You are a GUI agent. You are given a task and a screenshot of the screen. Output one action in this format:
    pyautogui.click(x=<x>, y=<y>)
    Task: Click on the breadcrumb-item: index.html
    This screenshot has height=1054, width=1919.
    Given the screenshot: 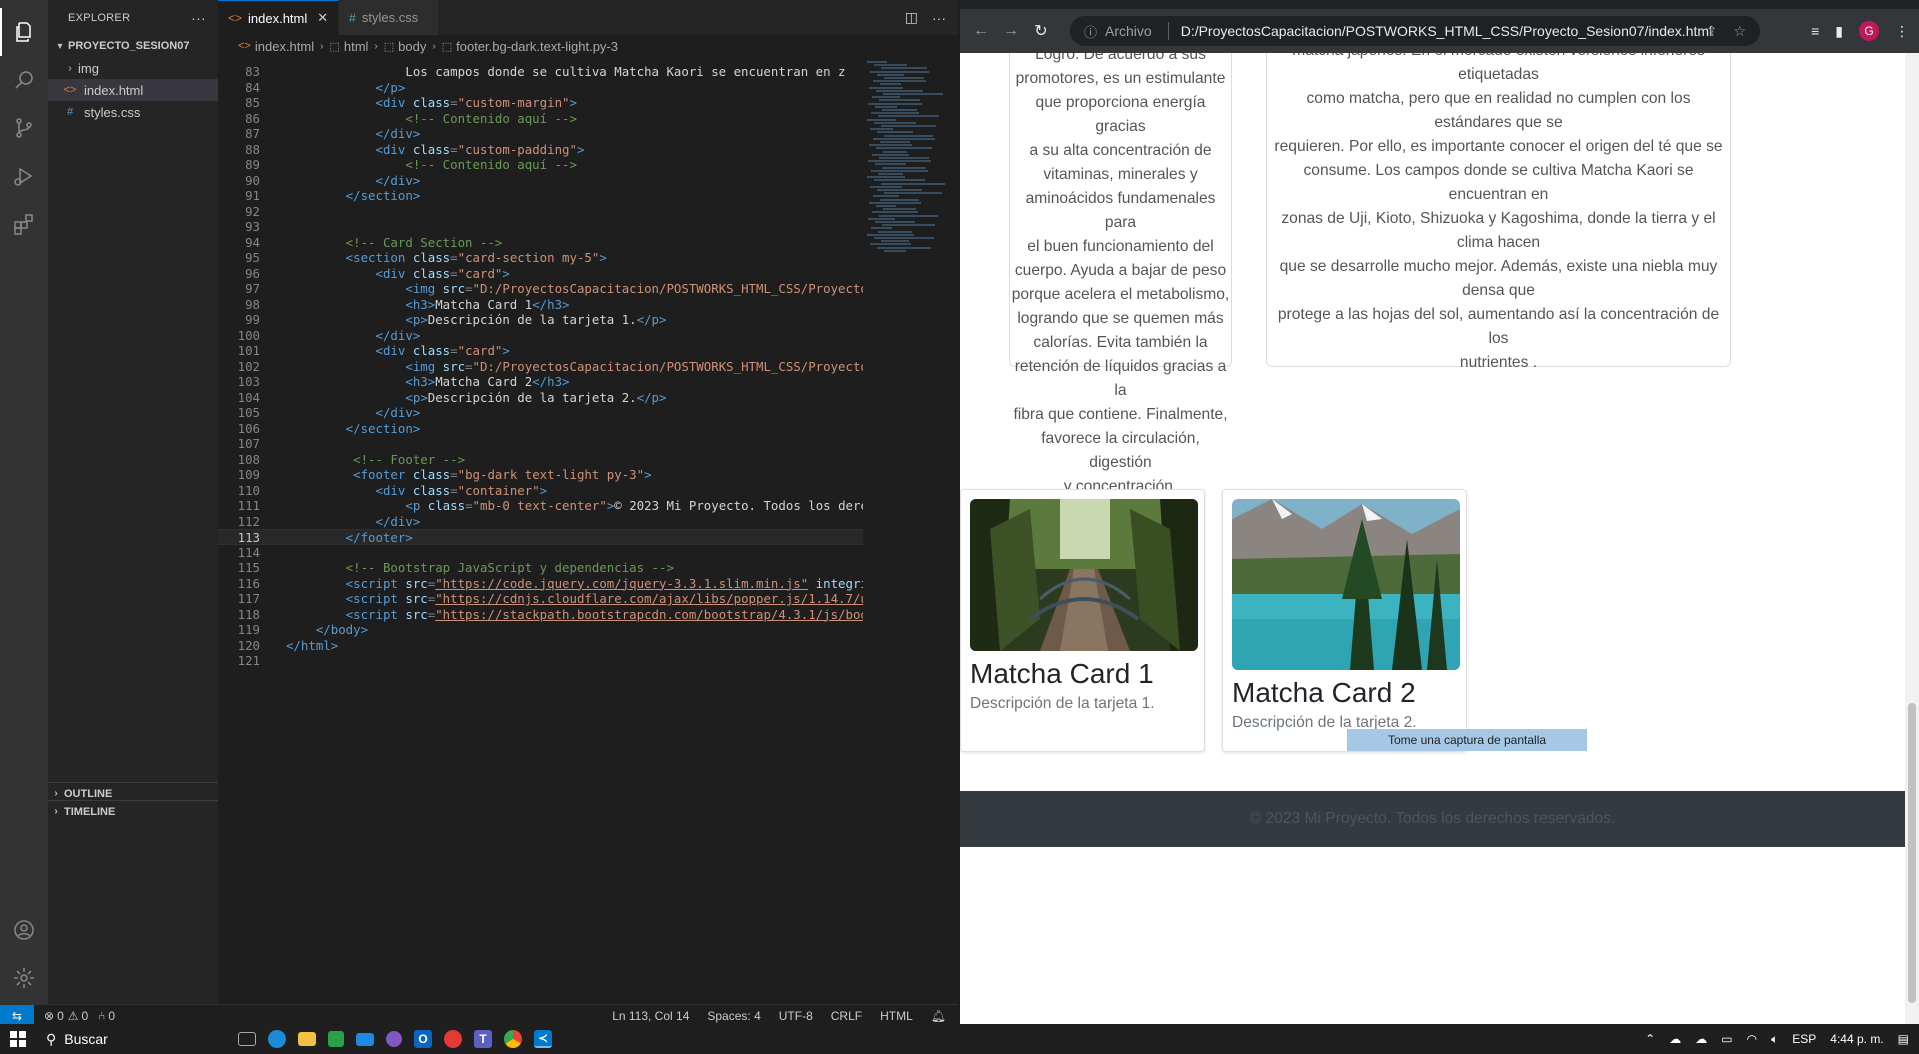 What is the action you would take?
    pyautogui.click(x=284, y=46)
    